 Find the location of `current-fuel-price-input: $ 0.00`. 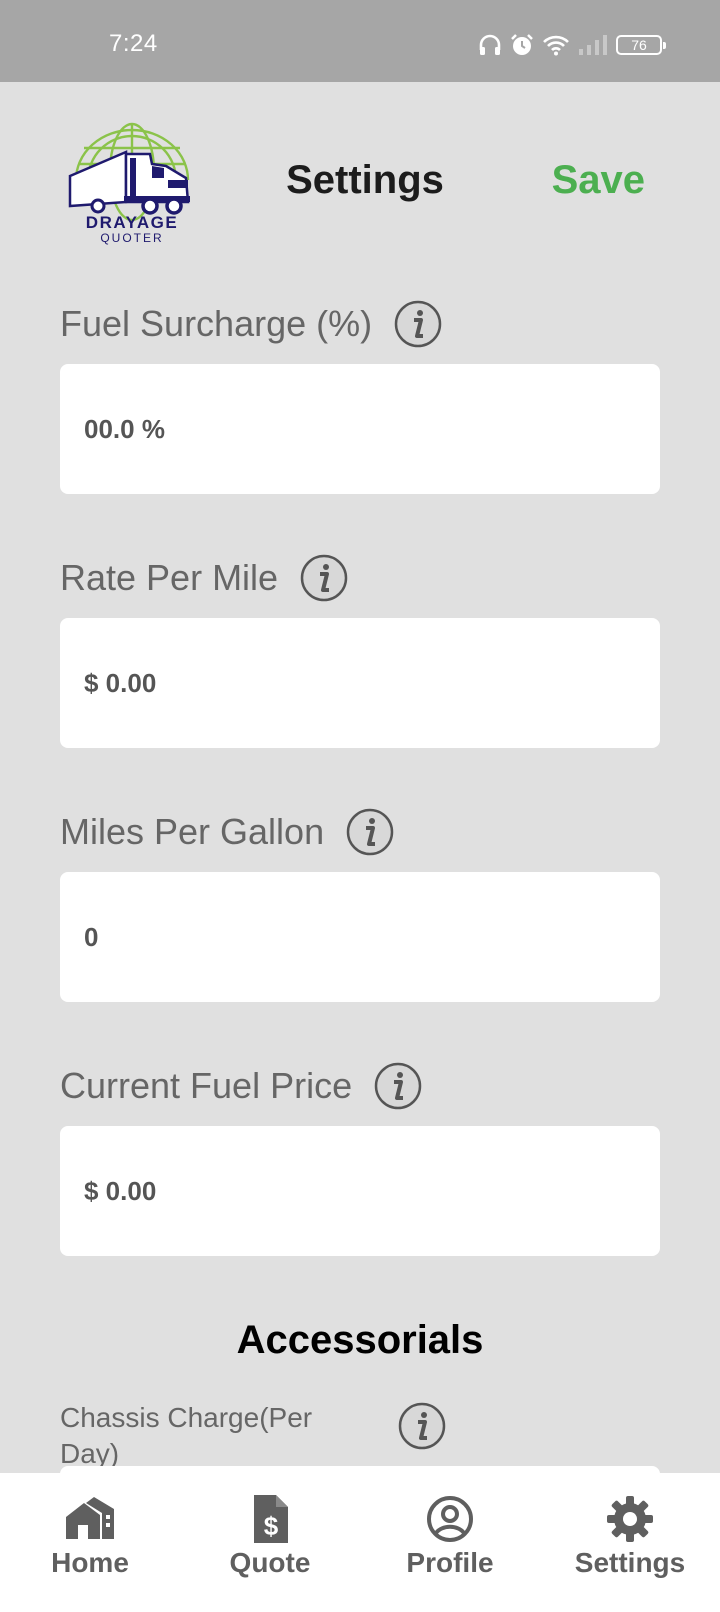

current-fuel-price-input: $ 0.00 is located at coordinates (360, 1191).